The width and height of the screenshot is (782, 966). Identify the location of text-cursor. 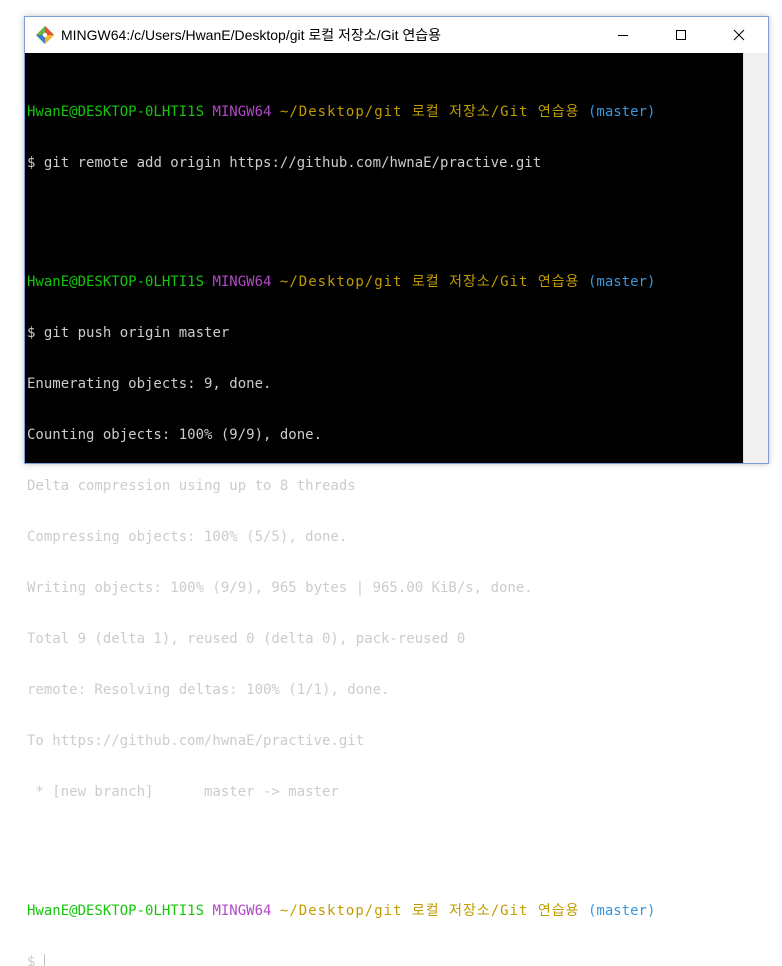
(45, 960).